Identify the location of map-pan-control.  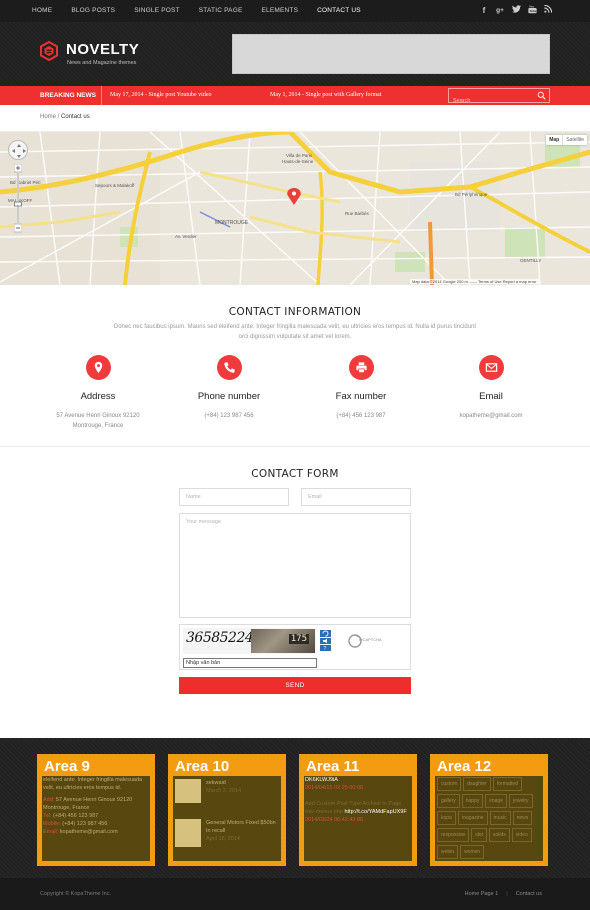
(18, 150).